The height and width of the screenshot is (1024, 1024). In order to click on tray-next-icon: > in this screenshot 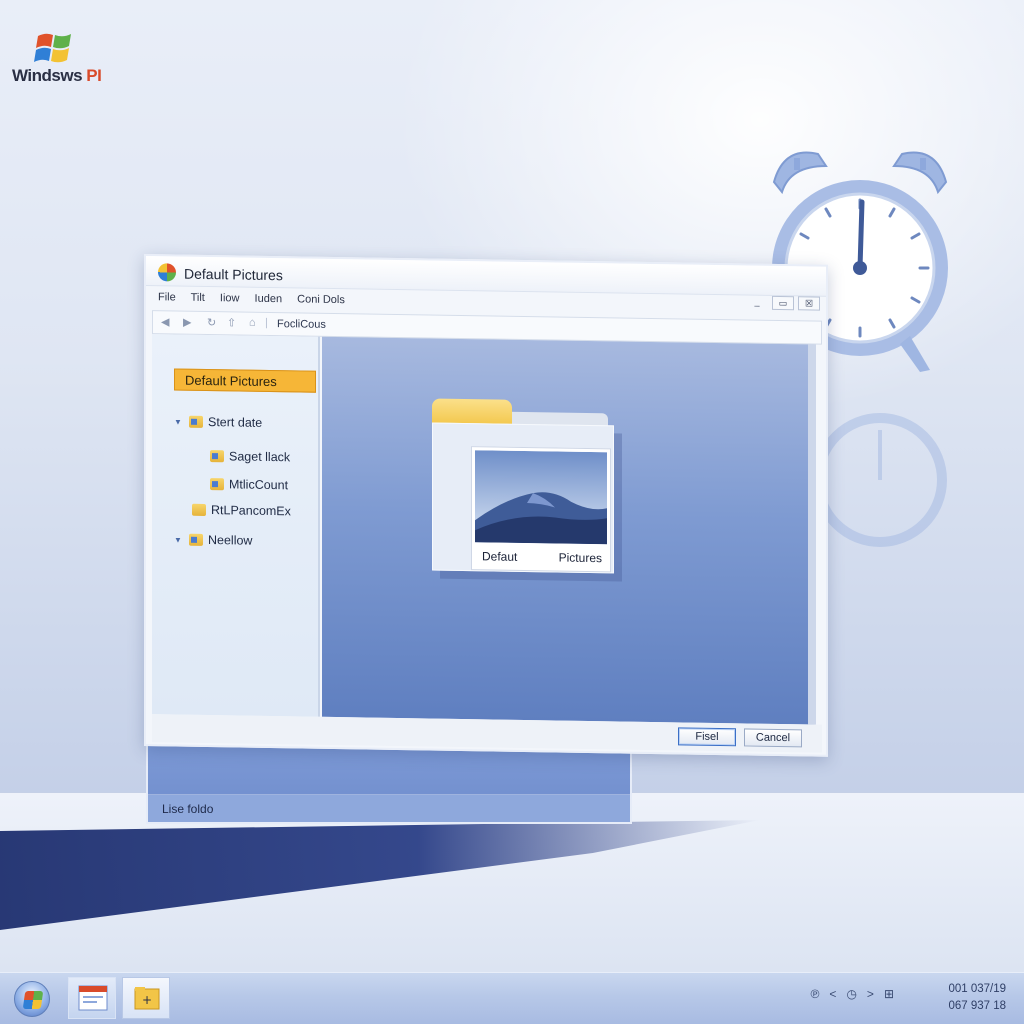, I will do `click(870, 994)`.